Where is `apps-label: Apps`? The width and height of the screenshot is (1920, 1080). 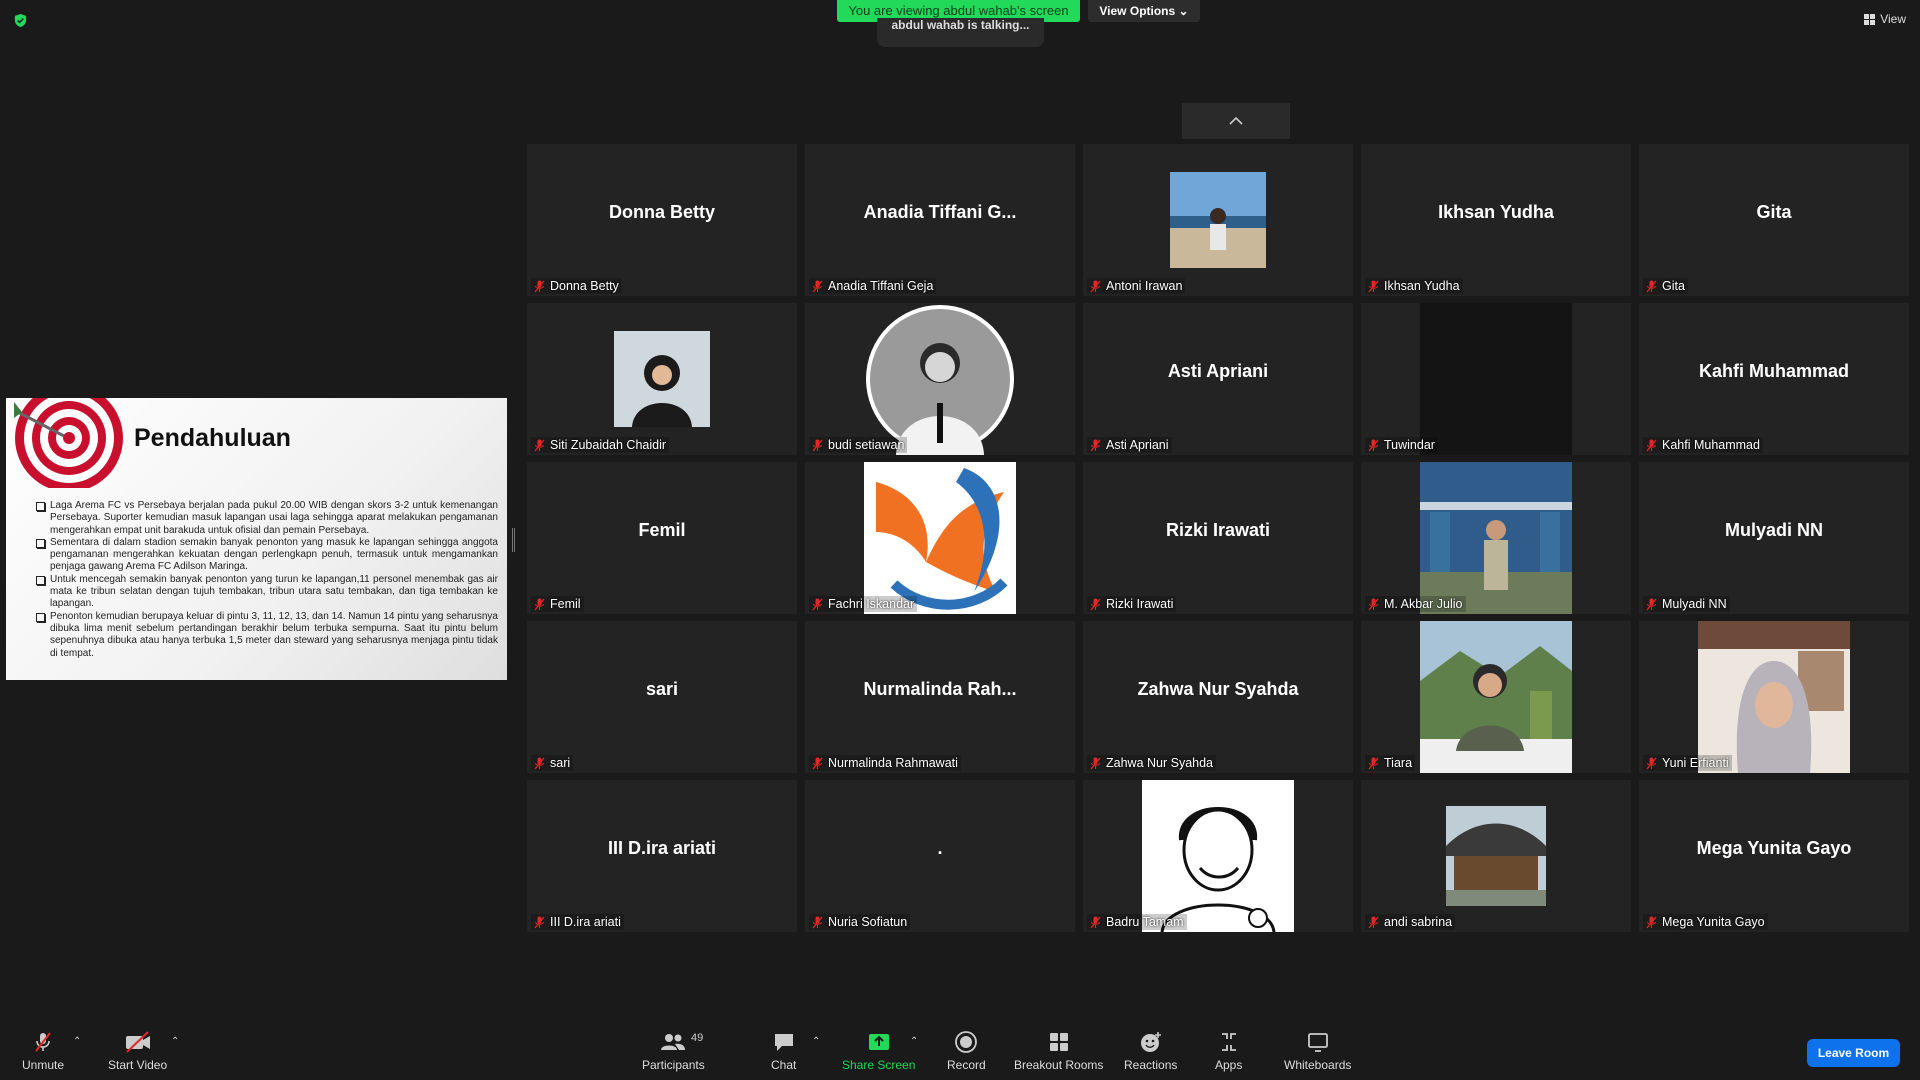
apps-label: Apps is located at coordinates (1229, 1065).